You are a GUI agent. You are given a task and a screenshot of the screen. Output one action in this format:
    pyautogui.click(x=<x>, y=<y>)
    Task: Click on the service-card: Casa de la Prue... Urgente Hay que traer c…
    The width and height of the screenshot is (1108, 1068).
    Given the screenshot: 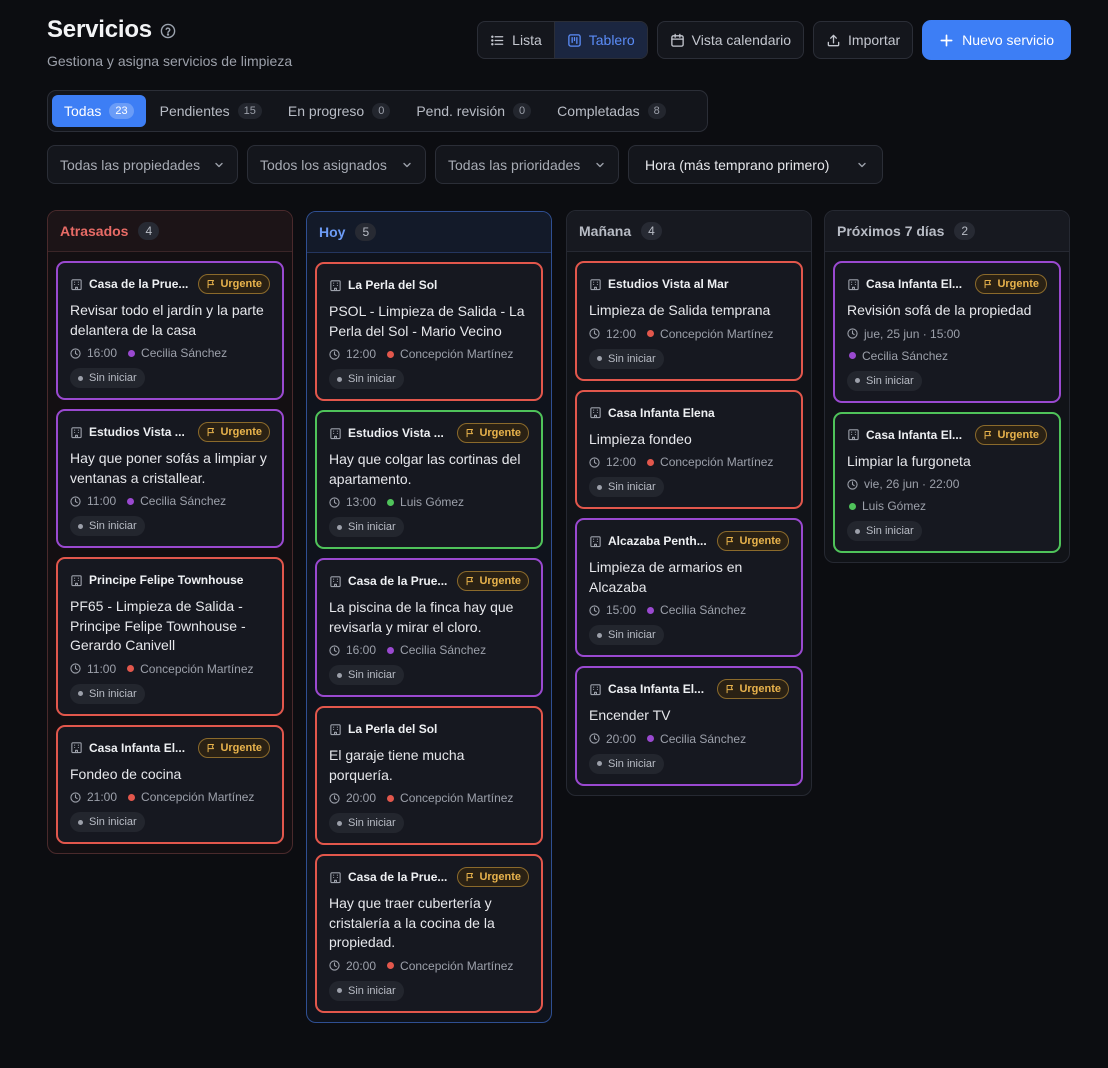 What is the action you would take?
    pyautogui.click(x=429, y=933)
    